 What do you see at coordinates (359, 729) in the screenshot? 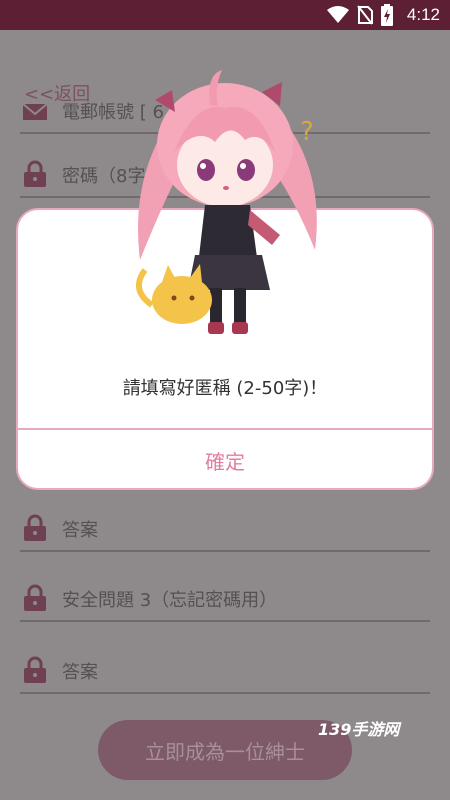
I see `watermark: 139手游网` at bounding box center [359, 729].